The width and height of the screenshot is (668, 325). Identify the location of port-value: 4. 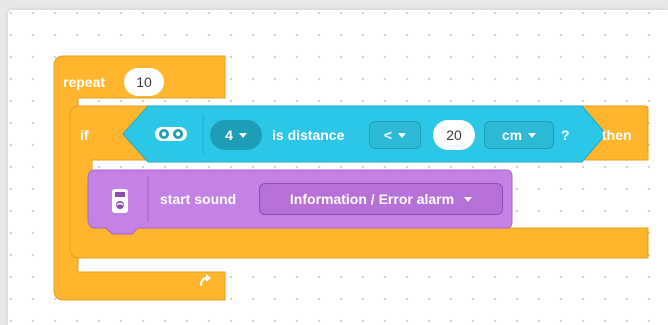
(229, 135).